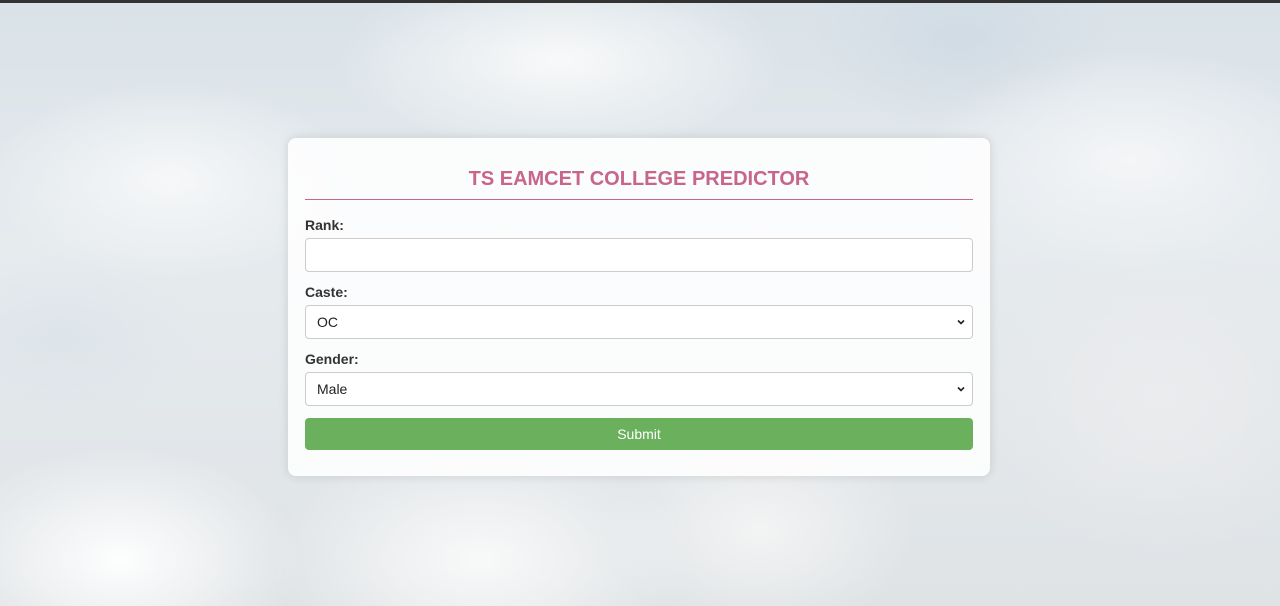 Image resolution: width=1280 pixels, height=606 pixels. I want to click on caste-label: Caste:, so click(326, 292).